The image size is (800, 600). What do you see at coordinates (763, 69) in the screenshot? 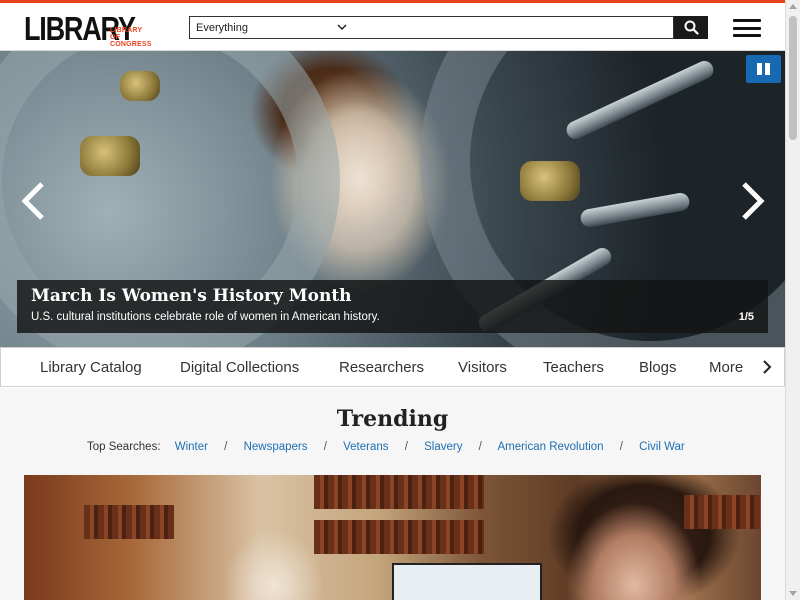
I see `carousel-pause-button` at bounding box center [763, 69].